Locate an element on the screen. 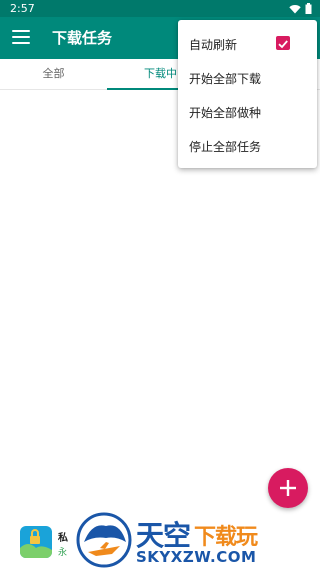 Image resolution: width=320 pixels, height=569 pixels. banner-app-icon is located at coordinates (36, 542).